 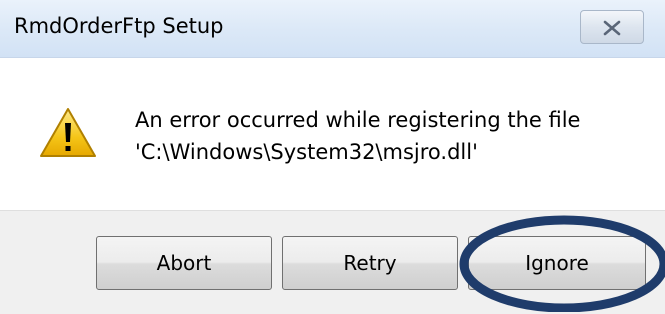 What do you see at coordinates (184, 263) in the screenshot?
I see `abort-button: Abort` at bounding box center [184, 263].